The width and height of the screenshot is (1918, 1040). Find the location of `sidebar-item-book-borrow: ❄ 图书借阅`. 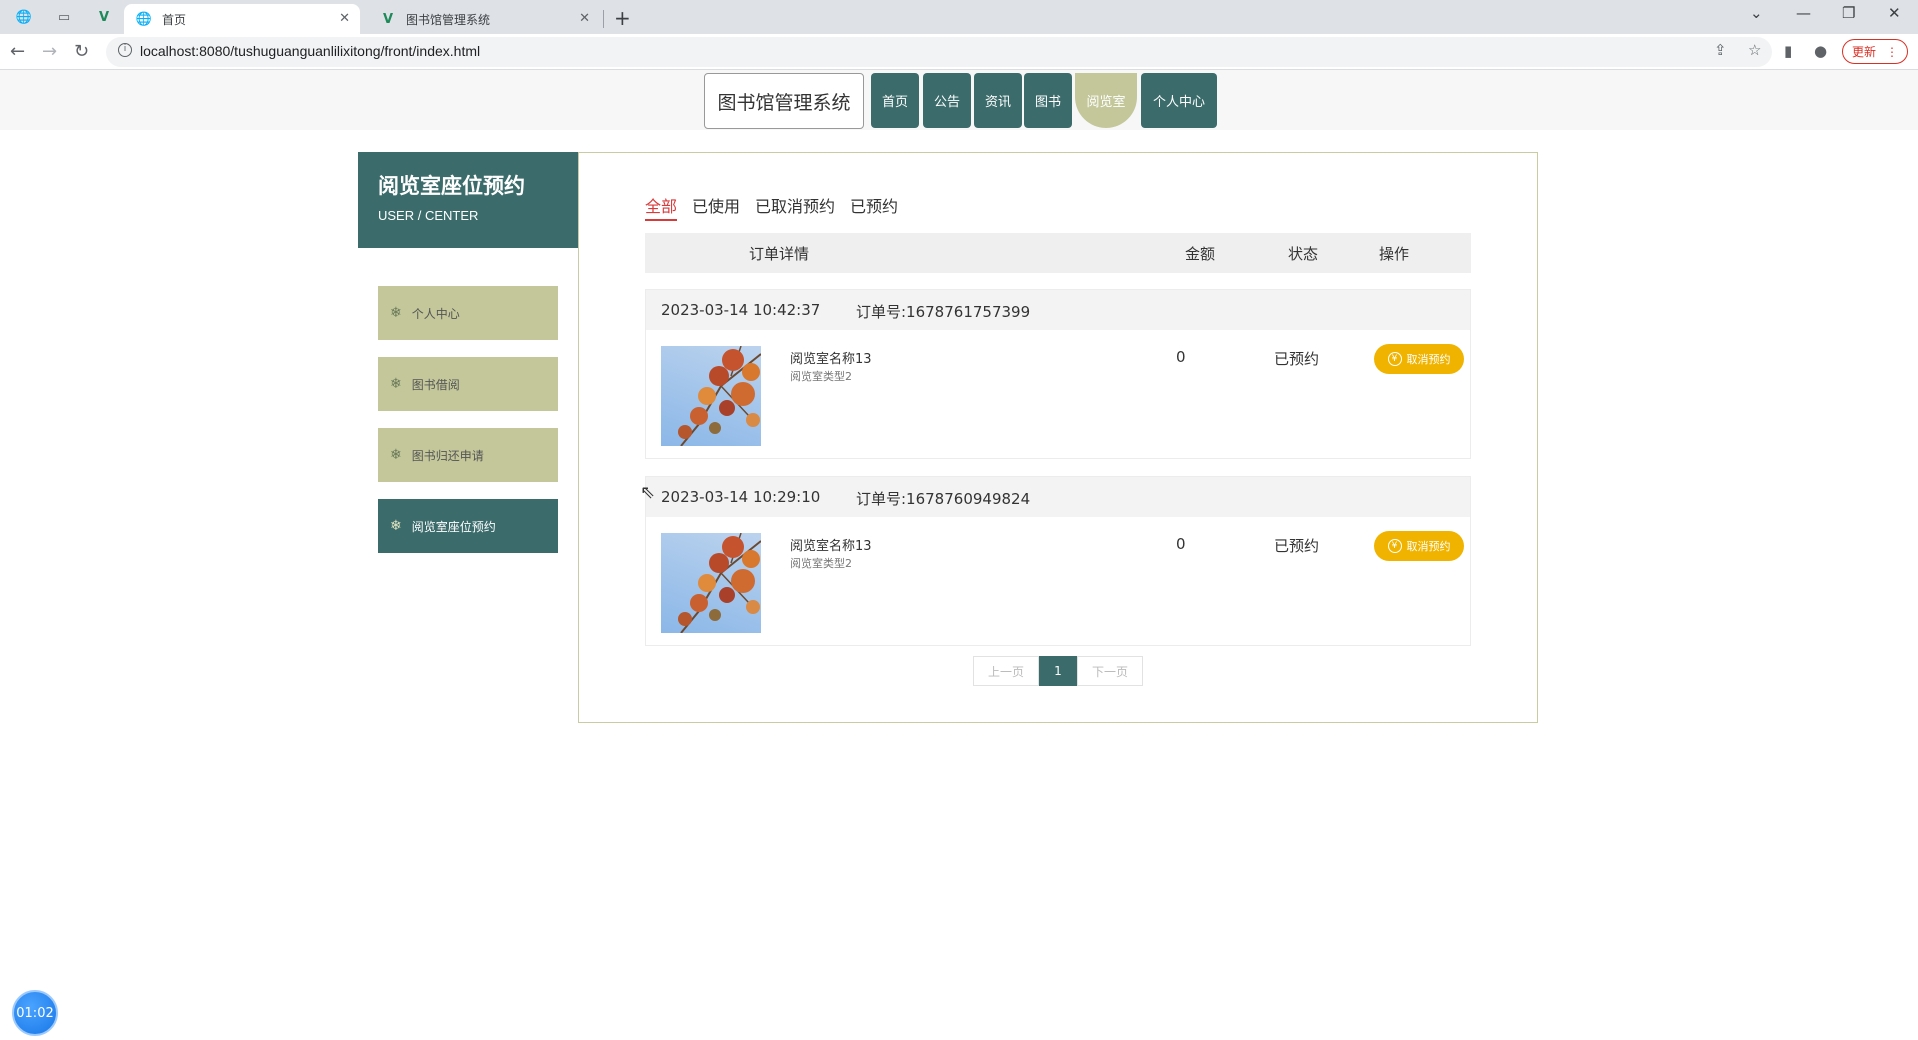

sidebar-item-book-borrow: ❄ 图书借阅 is located at coordinates (468, 384).